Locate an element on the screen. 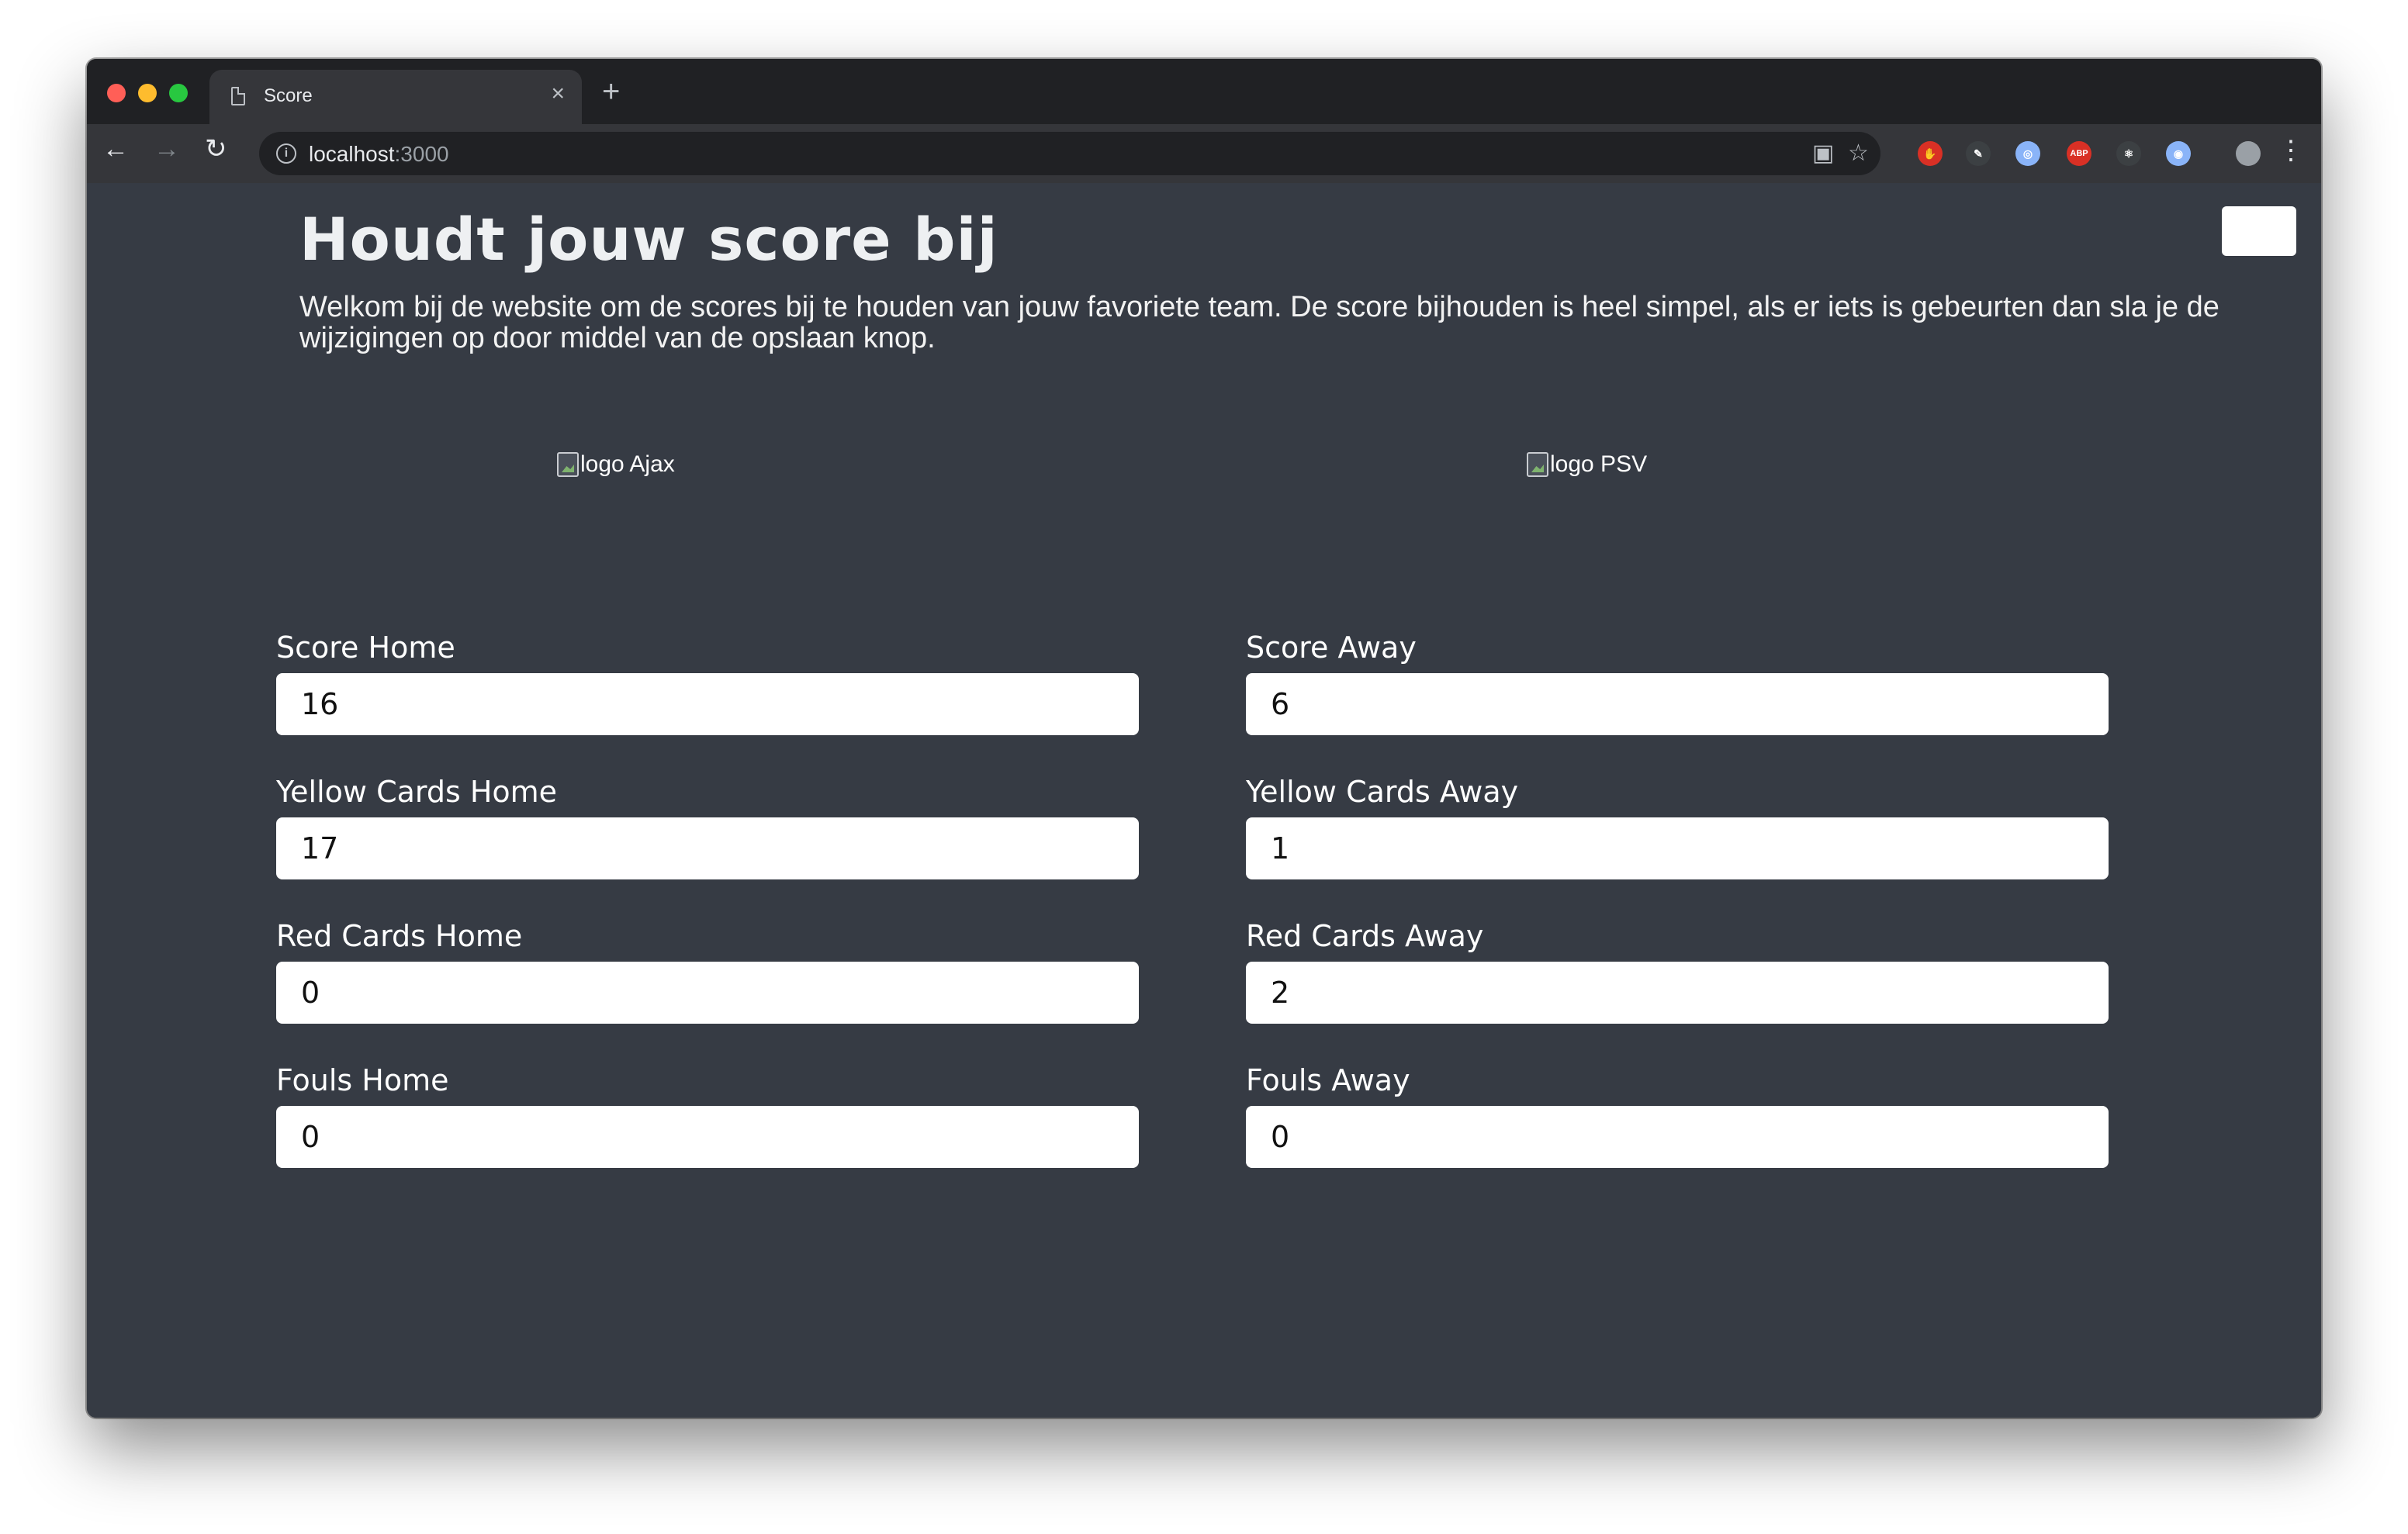  bookmark-star-icon: ☆ is located at coordinates (1858, 153).